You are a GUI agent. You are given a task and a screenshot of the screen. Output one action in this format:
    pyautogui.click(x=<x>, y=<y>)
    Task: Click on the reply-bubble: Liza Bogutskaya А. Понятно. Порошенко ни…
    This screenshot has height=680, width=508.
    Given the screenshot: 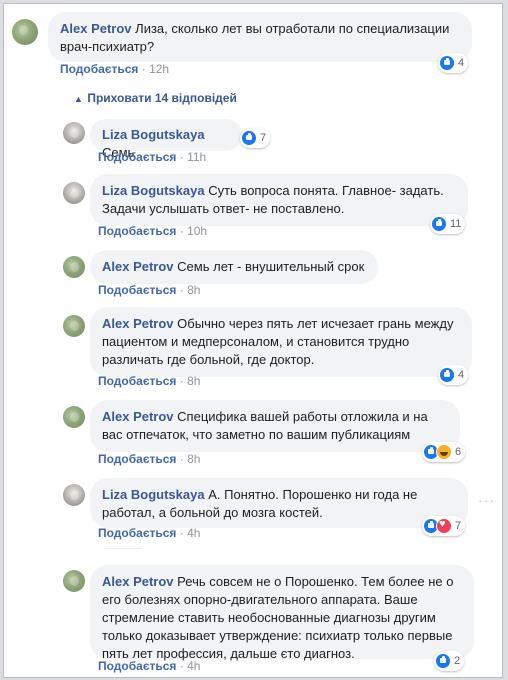 What is the action you would take?
    pyautogui.click(x=279, y=503)
    